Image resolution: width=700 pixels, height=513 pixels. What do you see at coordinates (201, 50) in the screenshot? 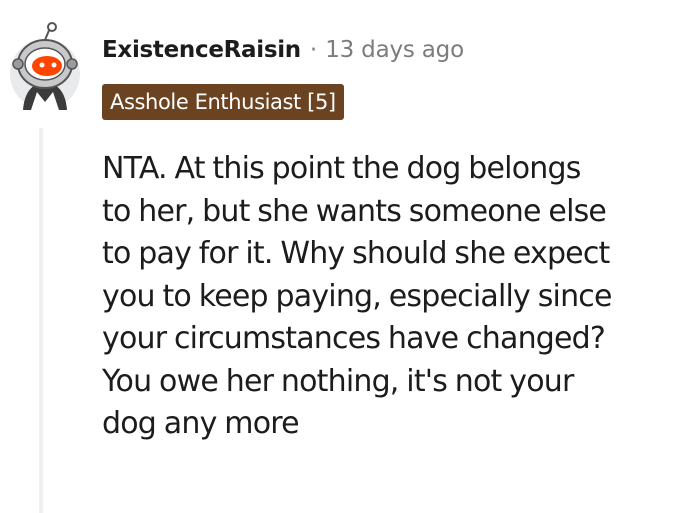
I see `author-username: ExistenceRaisin` at bounding box center [201, 50].